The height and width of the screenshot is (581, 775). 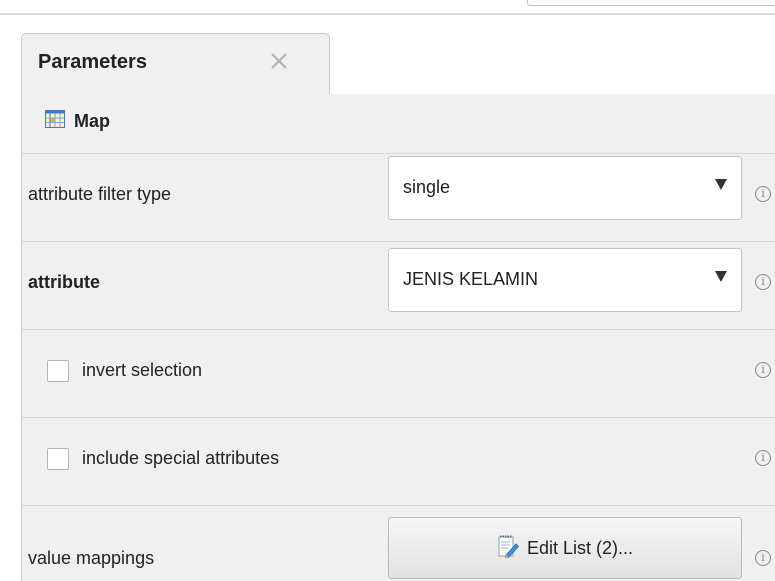 What do you see at coordinates (398, 462) in the screenshot?
I see `param-row-include-special: include special attributes i` at bounding box center [398, 462].